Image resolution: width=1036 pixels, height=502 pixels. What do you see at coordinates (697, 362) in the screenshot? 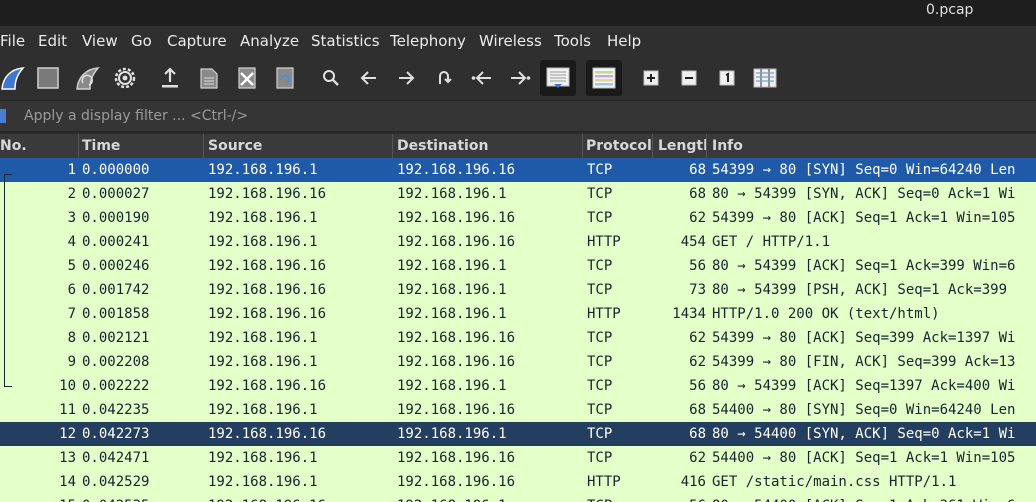
I see `packet-length: 62` at bounding box center [697, 362].